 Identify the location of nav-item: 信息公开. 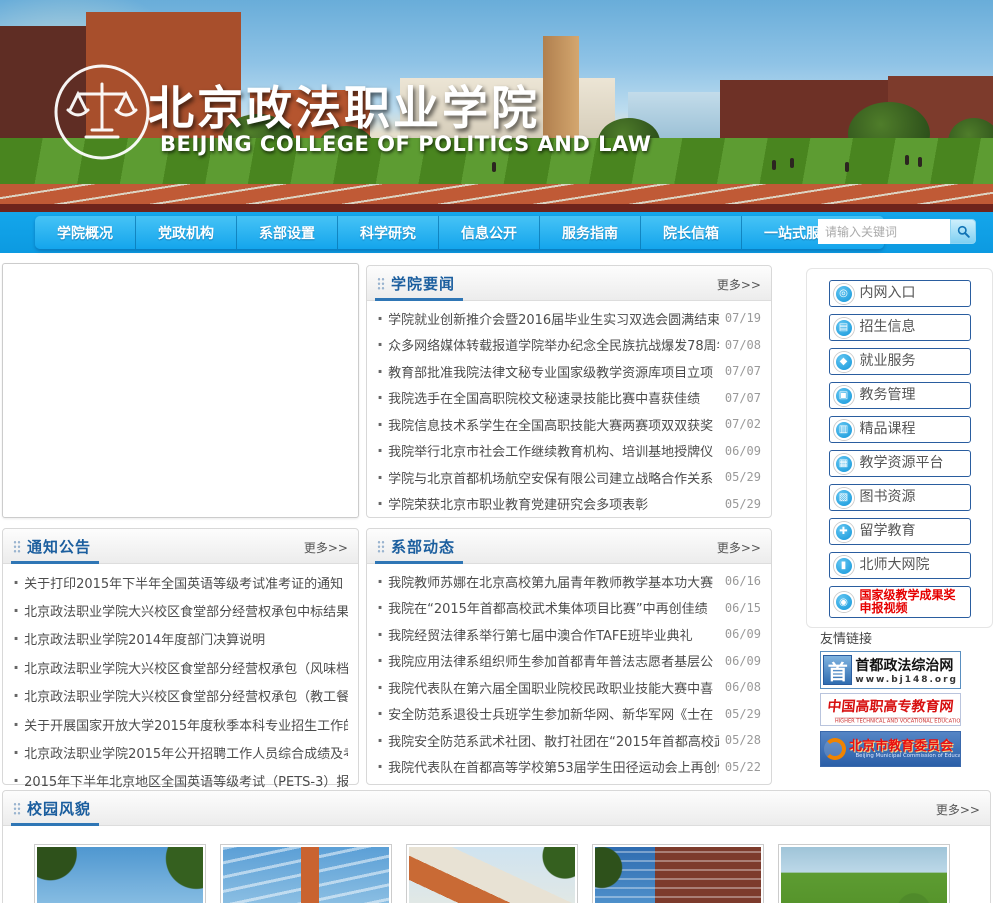
(488, 232).